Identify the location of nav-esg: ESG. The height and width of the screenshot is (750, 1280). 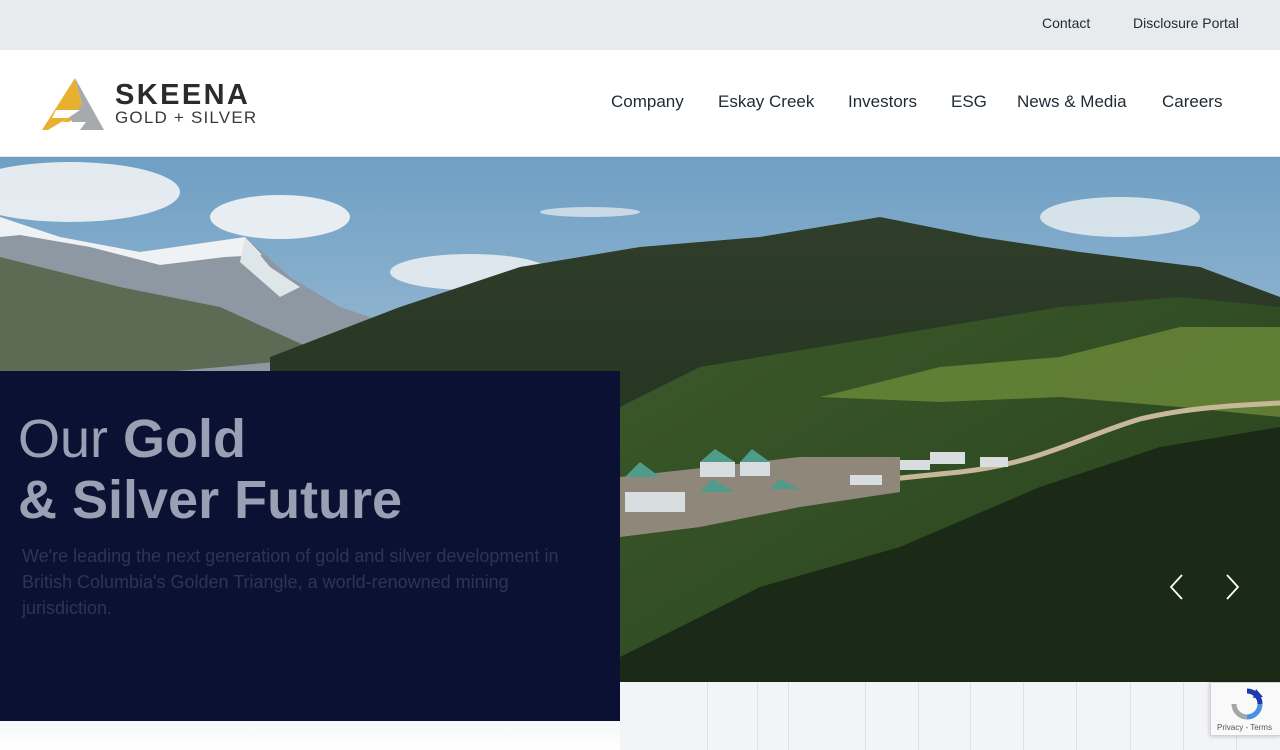
(969, 102).